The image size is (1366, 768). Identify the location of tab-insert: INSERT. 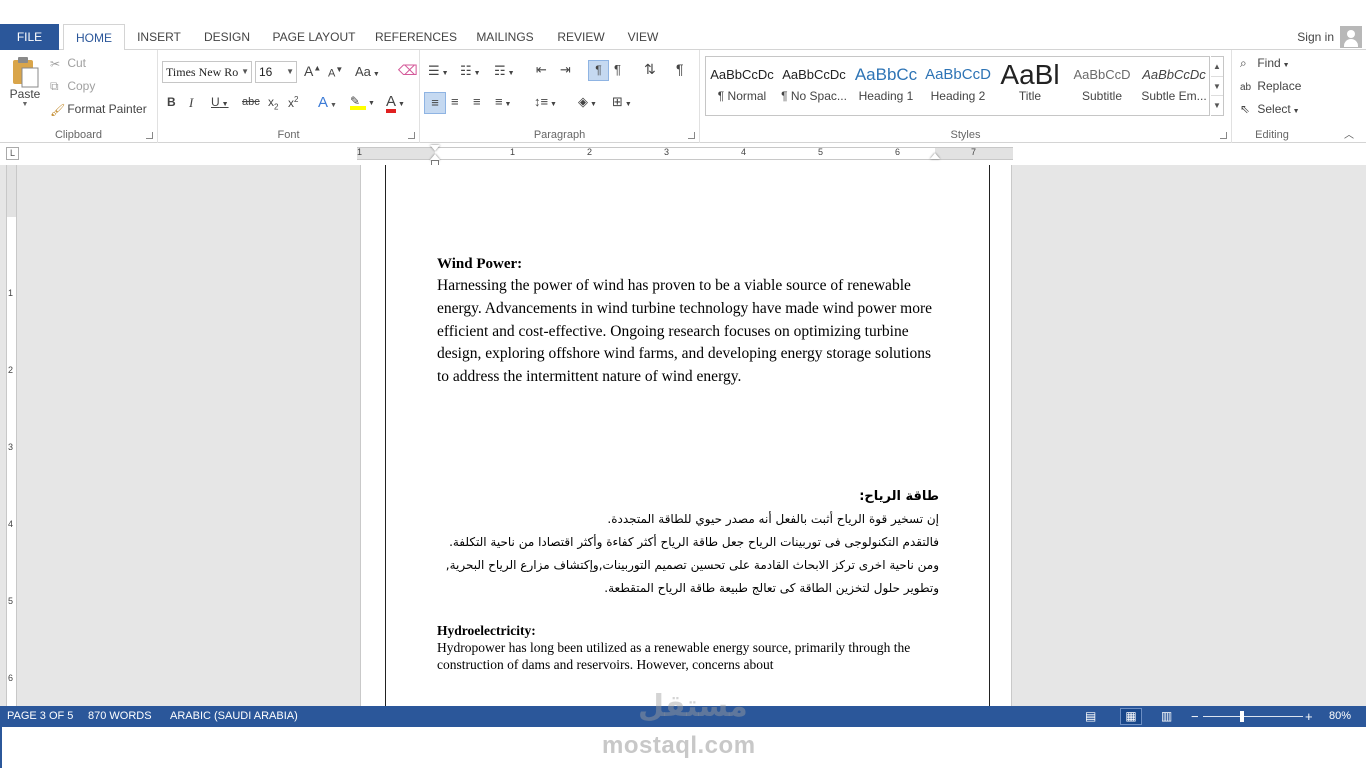
(159, 37).